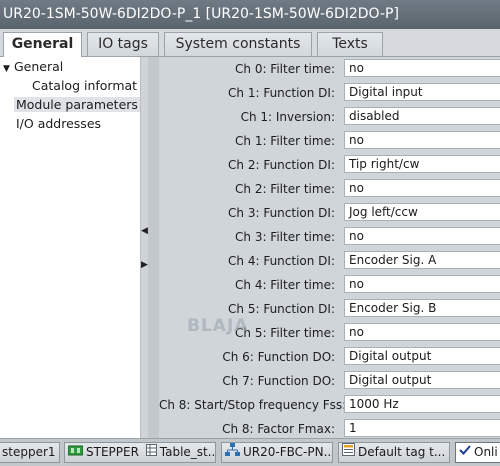 The image size is (500, 466). I want to click on param-label: Ch 3: Filter time:, so click(285, 237).